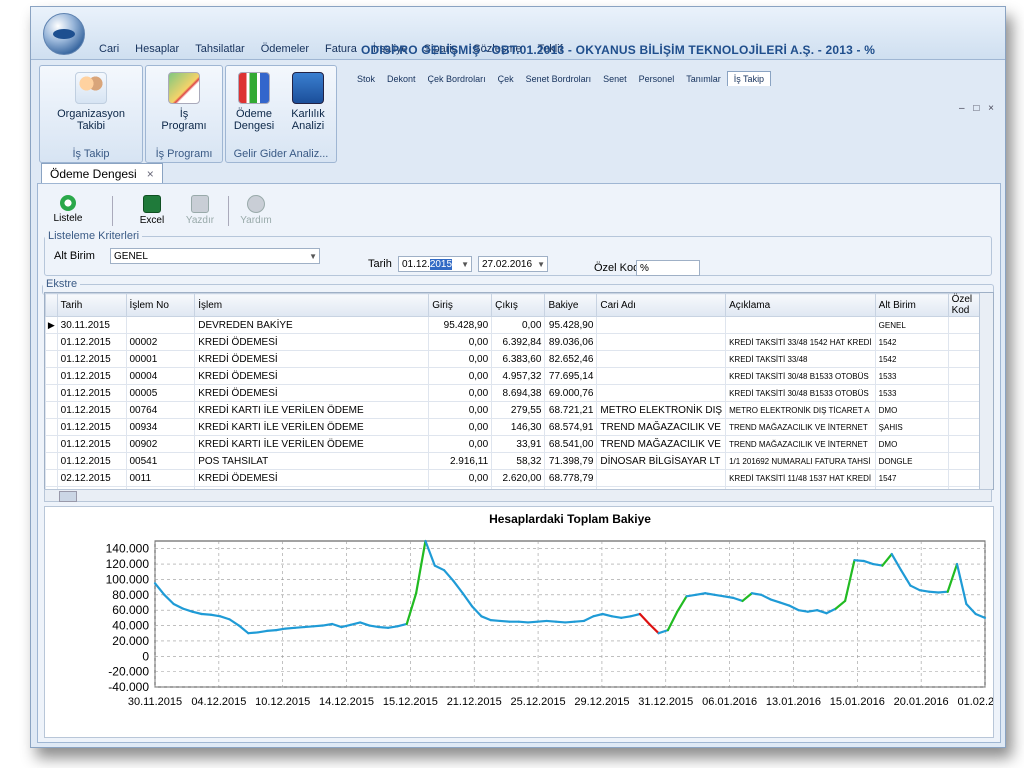 The height and width of the screenshot is (768, 1024). Describe the element at coordinates (68, 211) in the screenshot. I see `listele-button: Listele` at that location.